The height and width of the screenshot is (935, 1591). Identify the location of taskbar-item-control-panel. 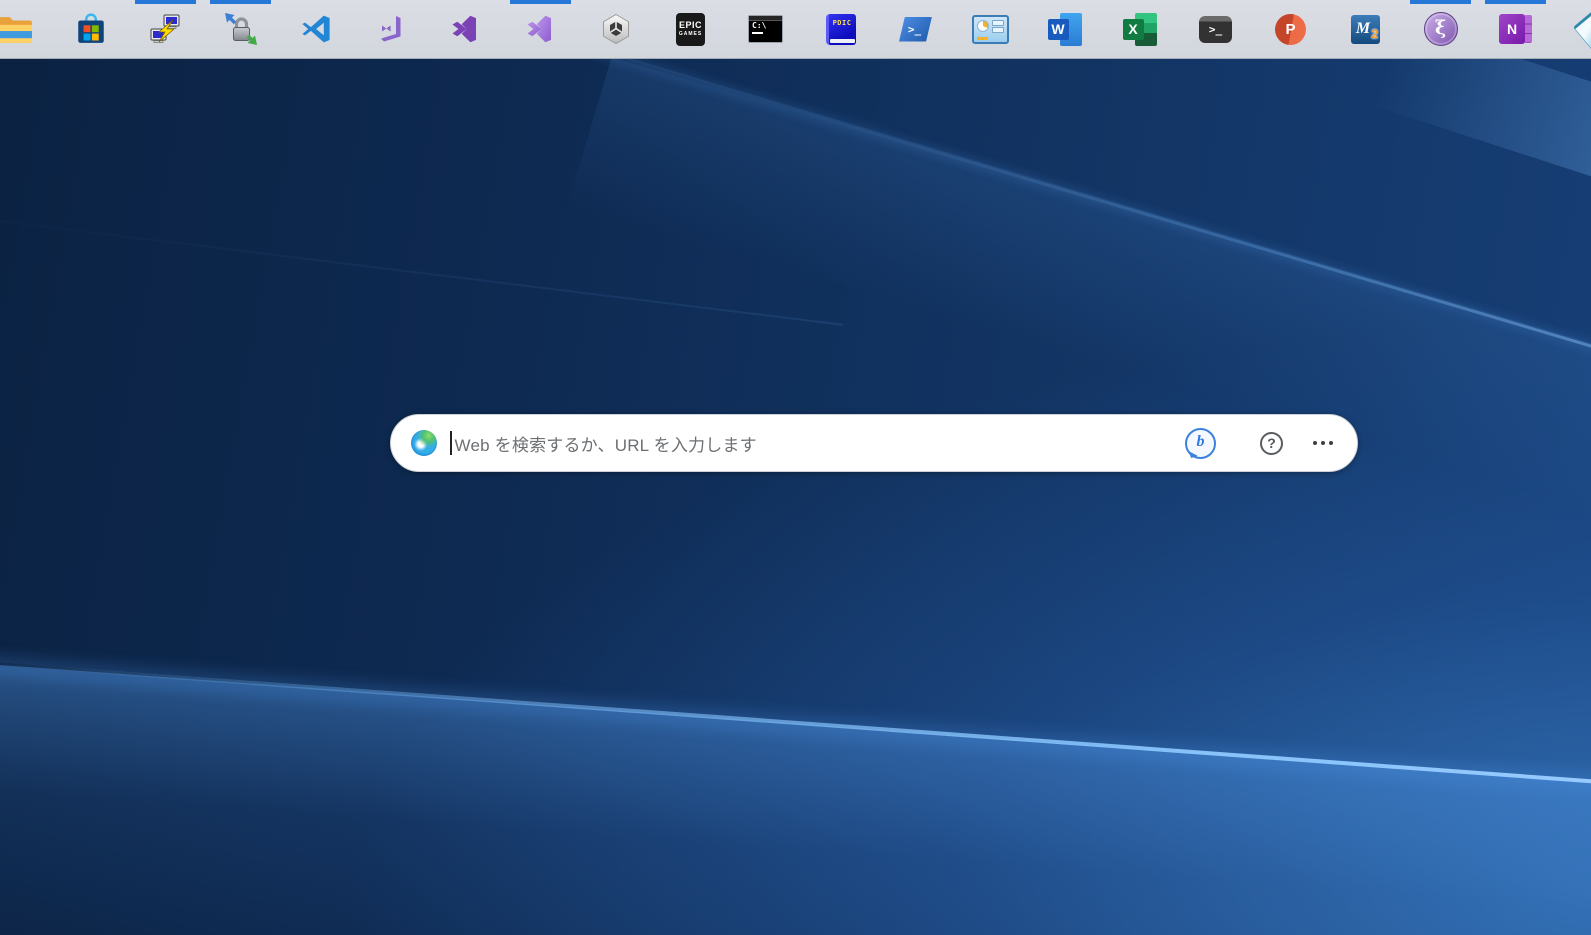
(990, 29).